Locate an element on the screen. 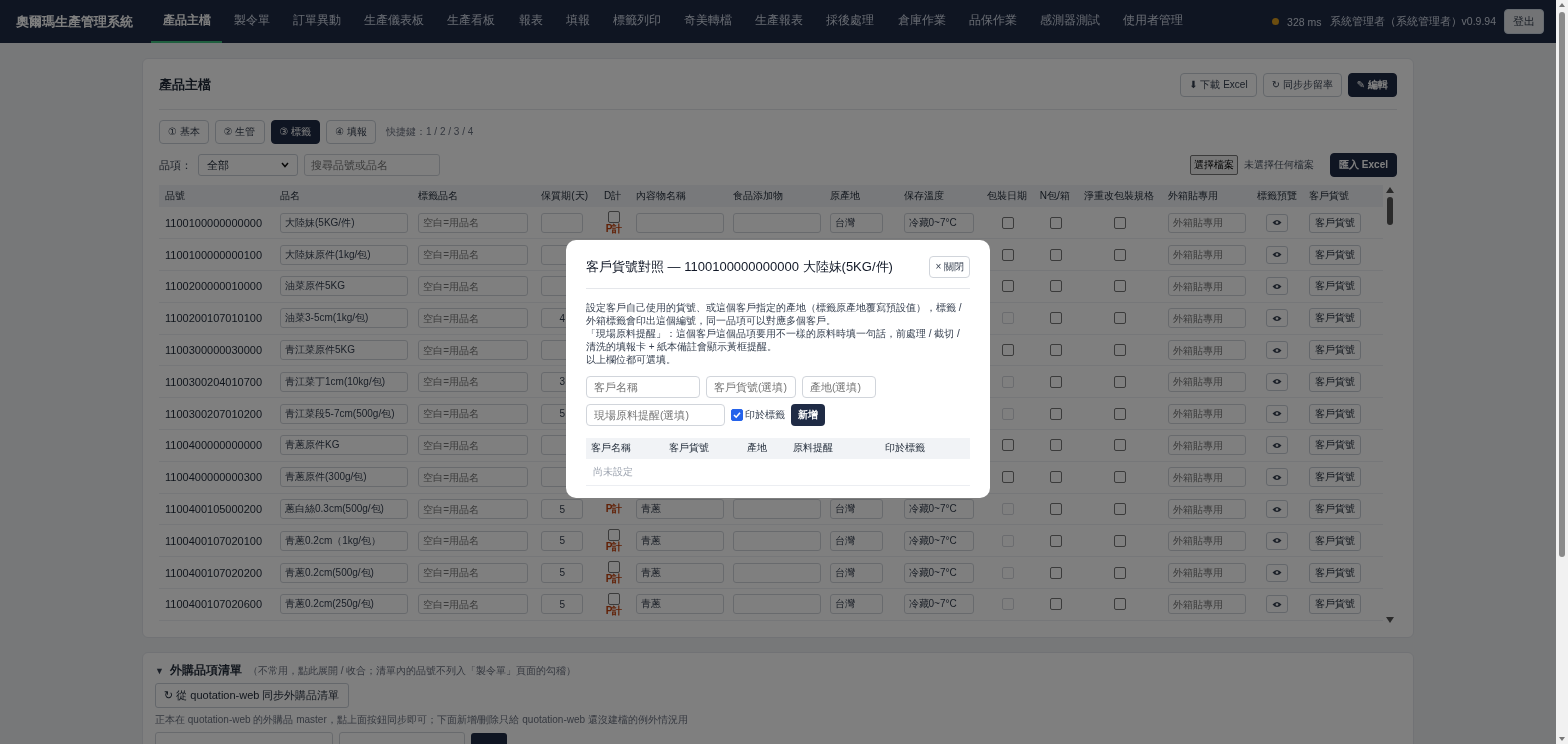 The width and height of the screenshot is (1568, 744). import-button: 匯入 Excel is located at coordinates (1363, 165).